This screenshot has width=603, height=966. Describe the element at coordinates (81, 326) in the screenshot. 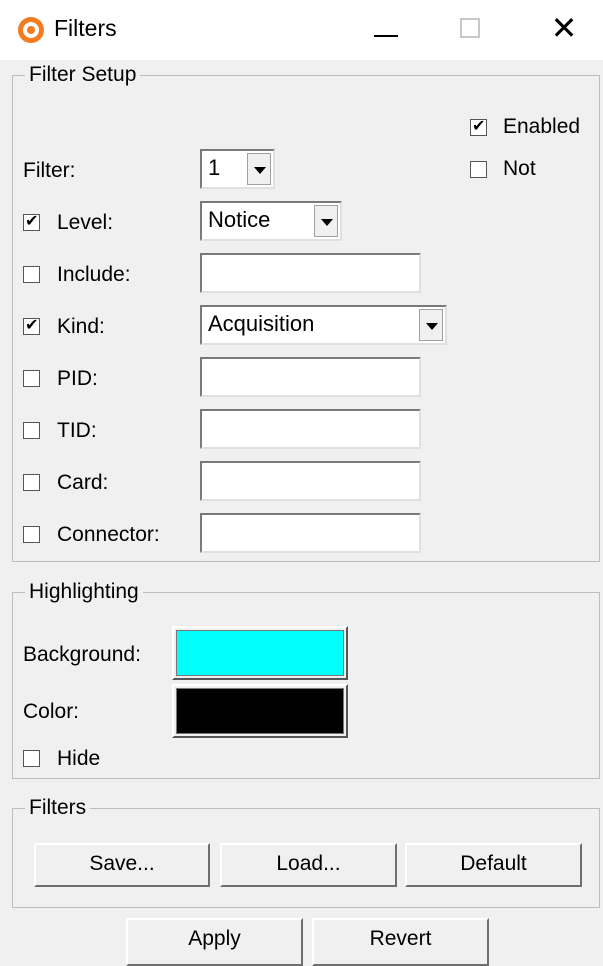

I see `kind-label: Kind:` at that location.